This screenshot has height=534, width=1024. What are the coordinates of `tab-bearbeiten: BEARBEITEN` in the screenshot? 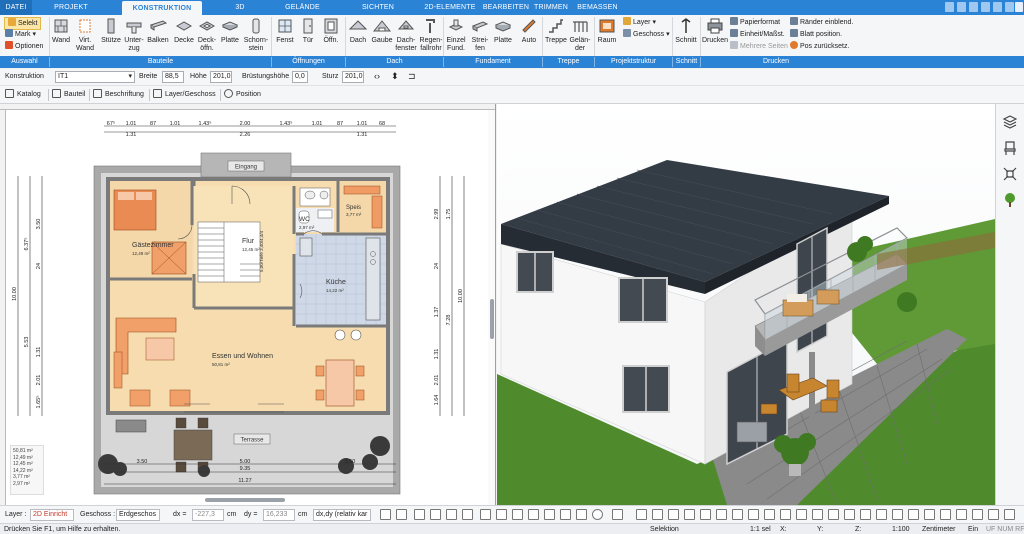 It's located at (506, 7).